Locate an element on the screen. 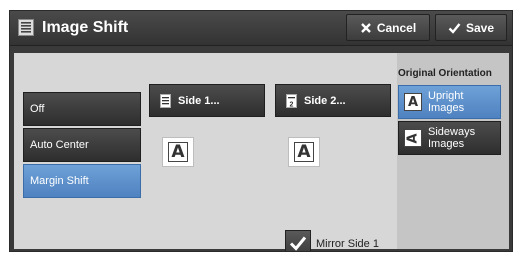  upright-images-label: Upright Images is located at coordinates (446, 102).